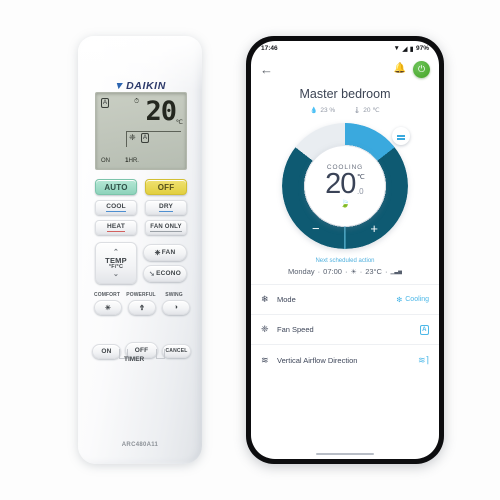 This screenshot has width=500, height=500. I want to click on lcd-hours-label: 1HR., so click(132, 161).